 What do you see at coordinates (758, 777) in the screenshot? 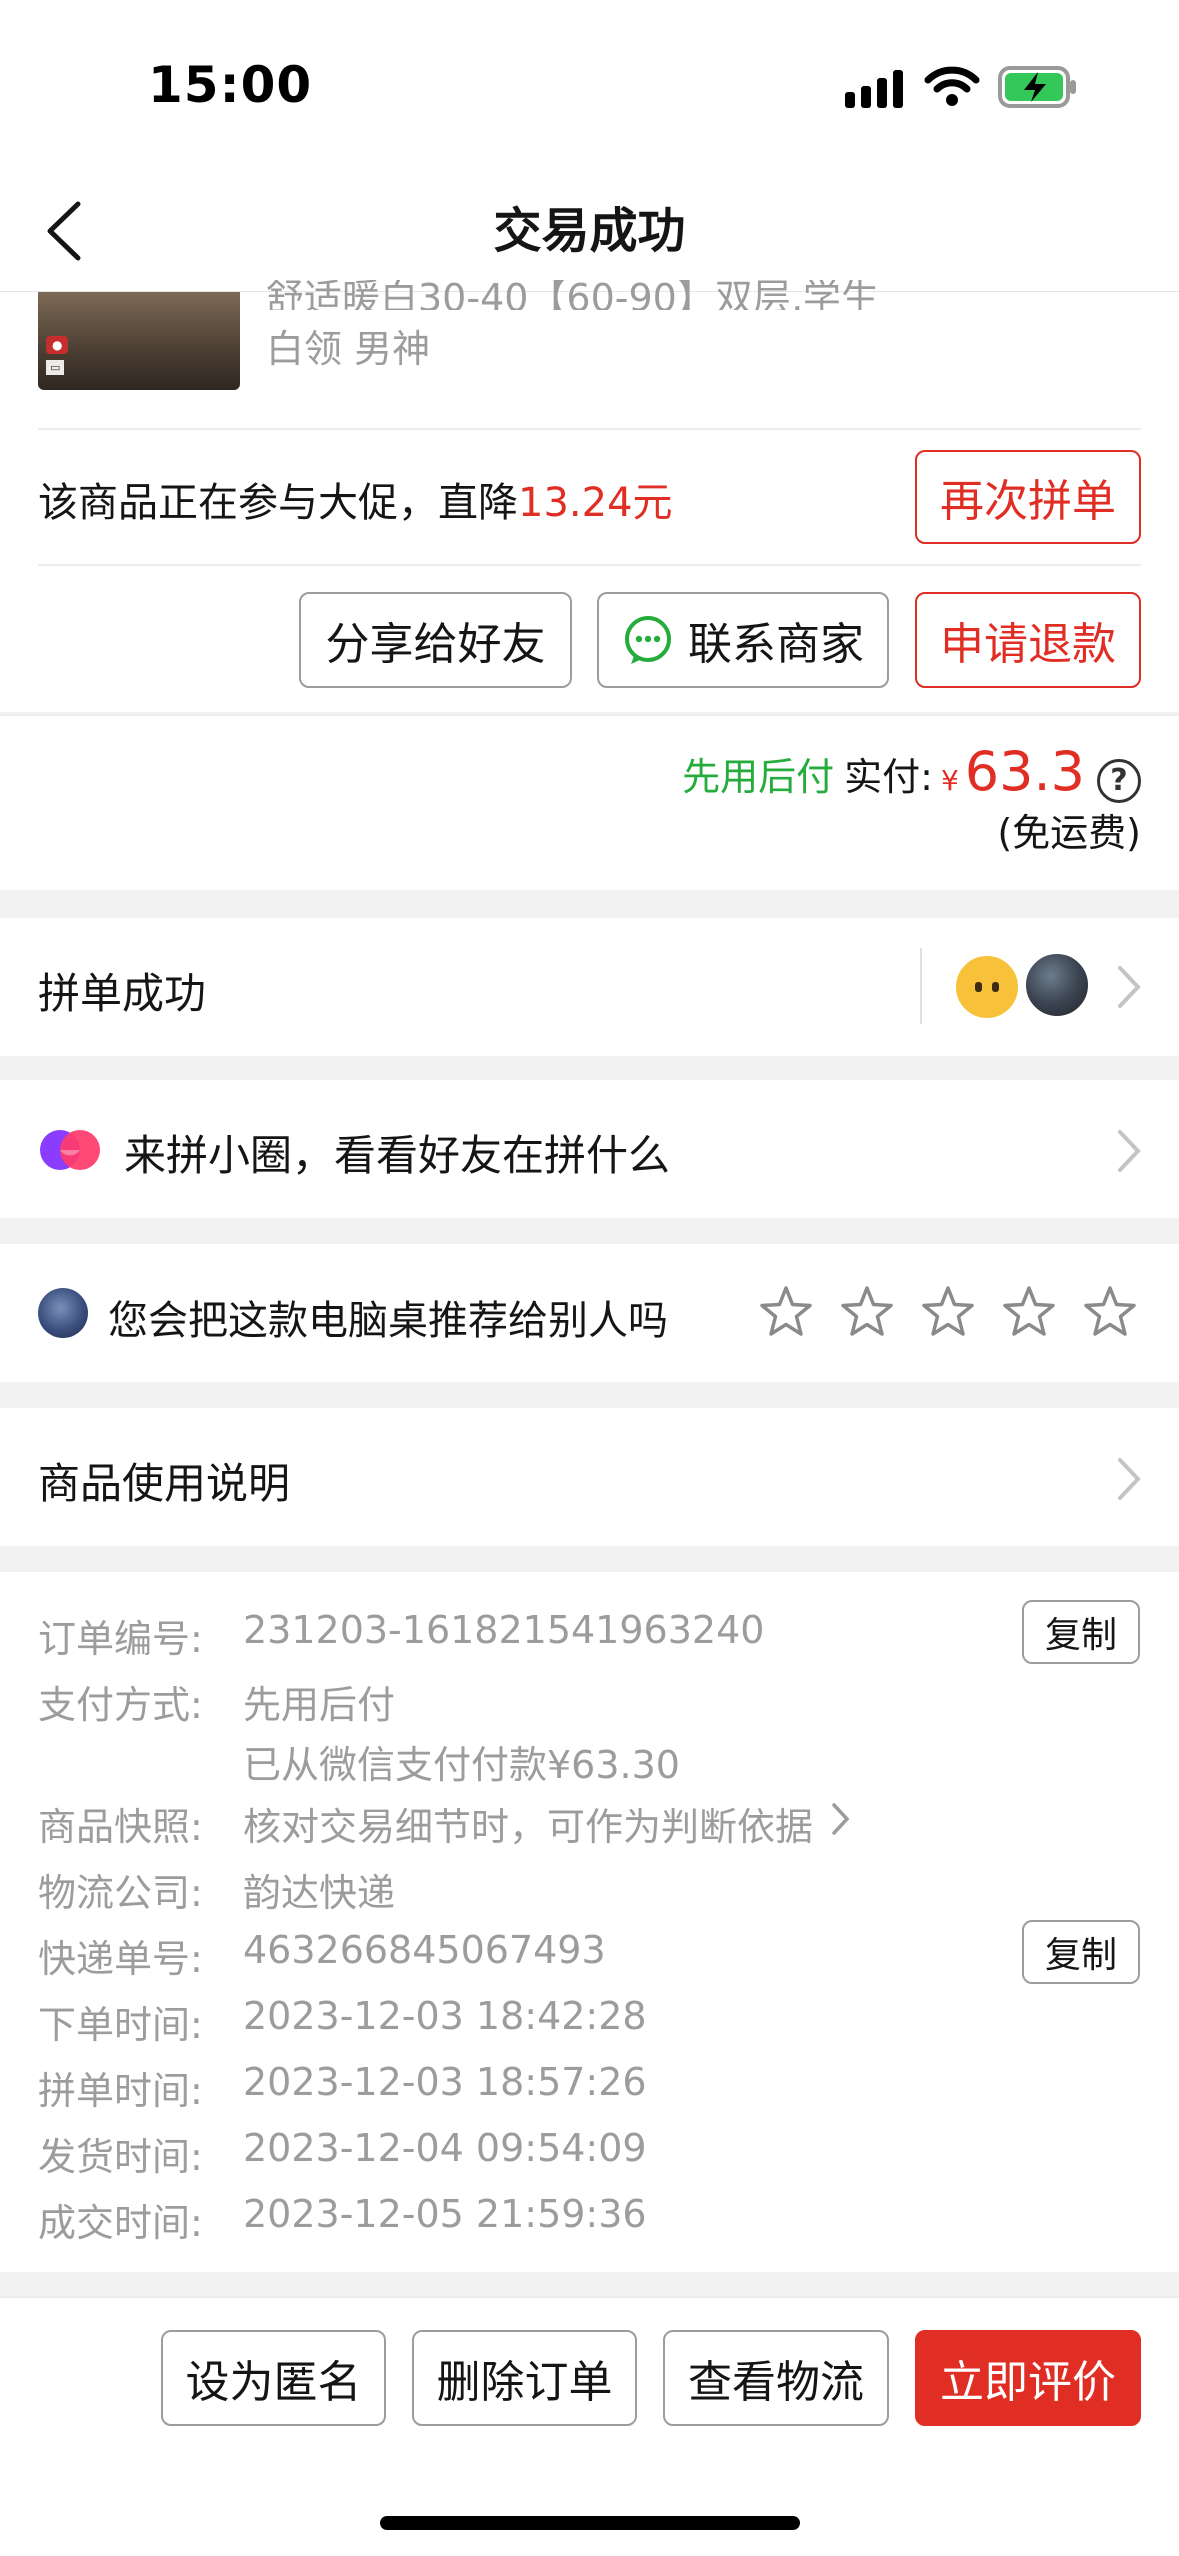
I see `pay-later-tag: 先用后付` at bounding box center [758, 777].